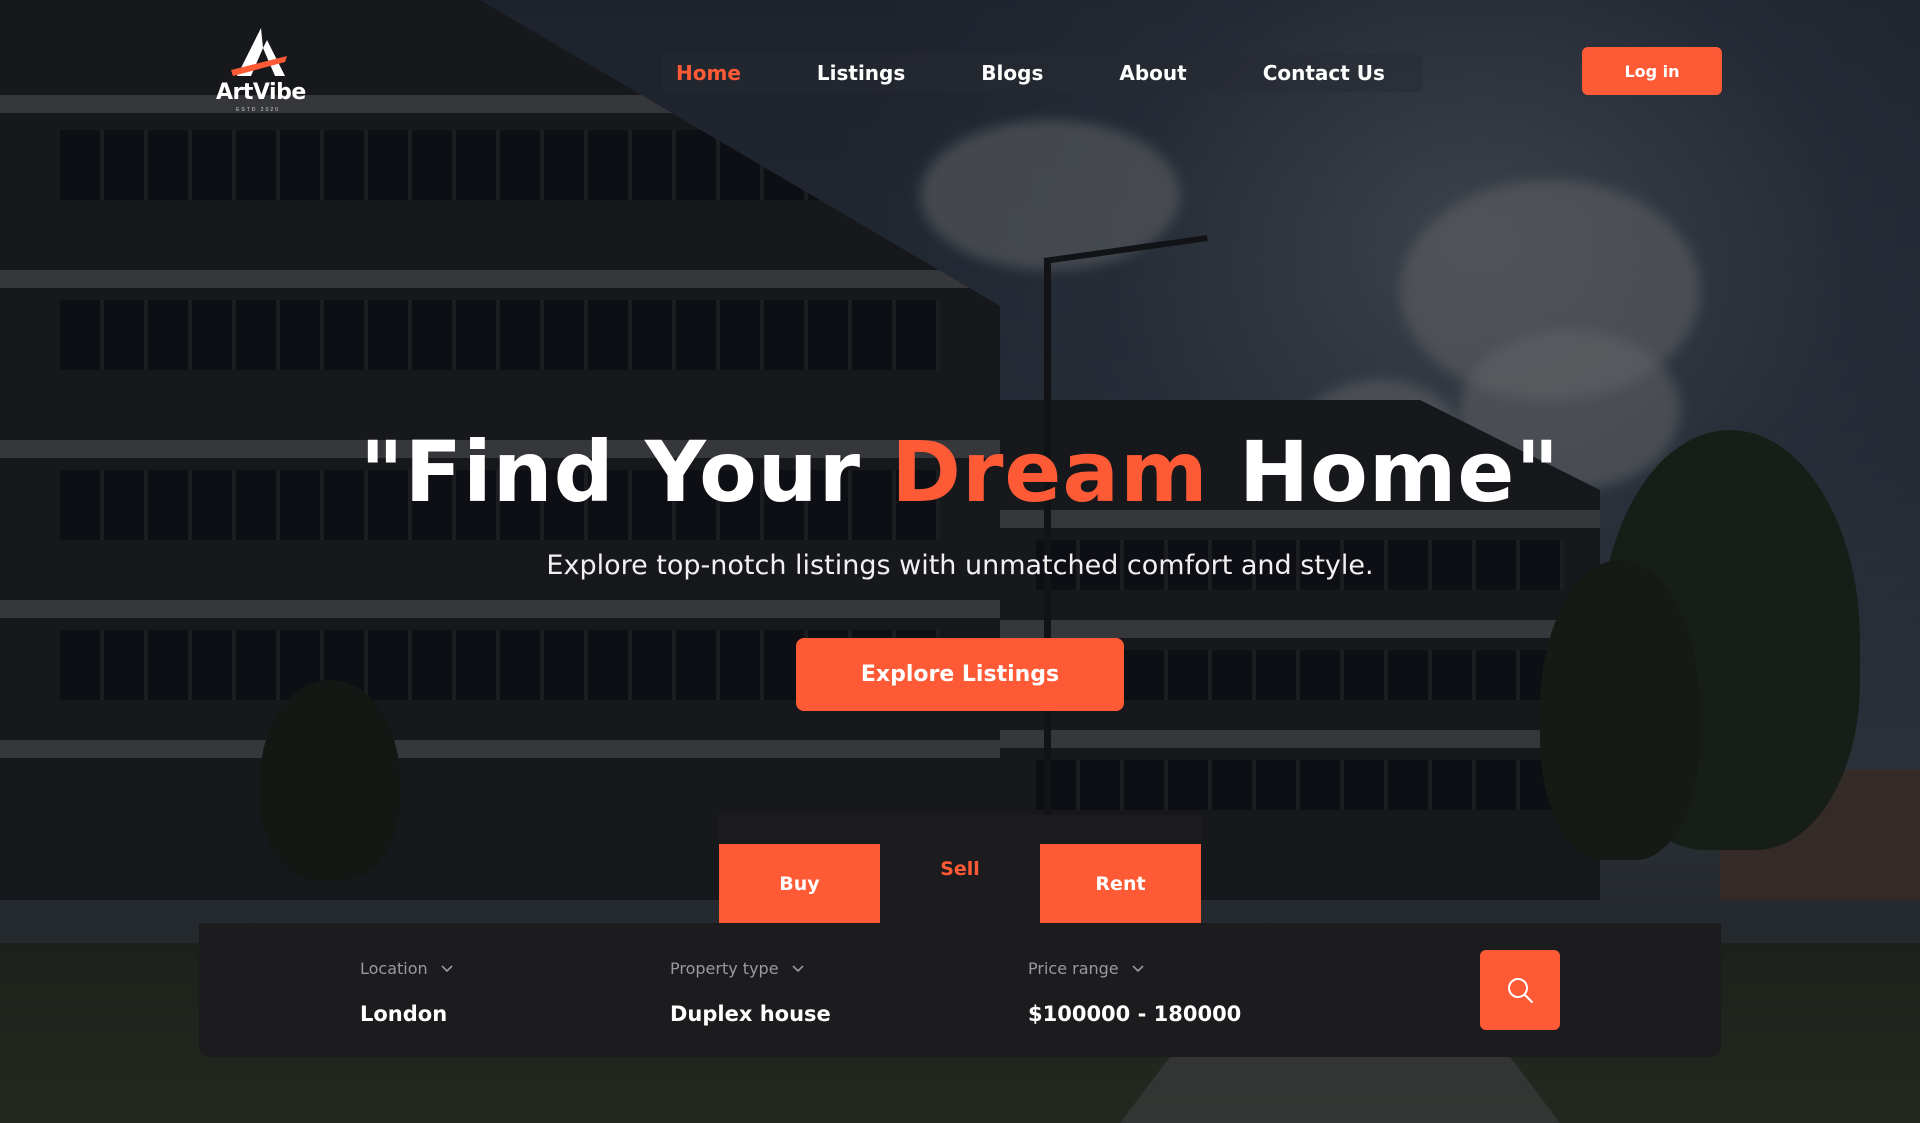 The width and height of the screenshot is (1920, 1123). Describe the element at coordinates (404, 1014) in the screenshot. I see `location-value: London` at that location.